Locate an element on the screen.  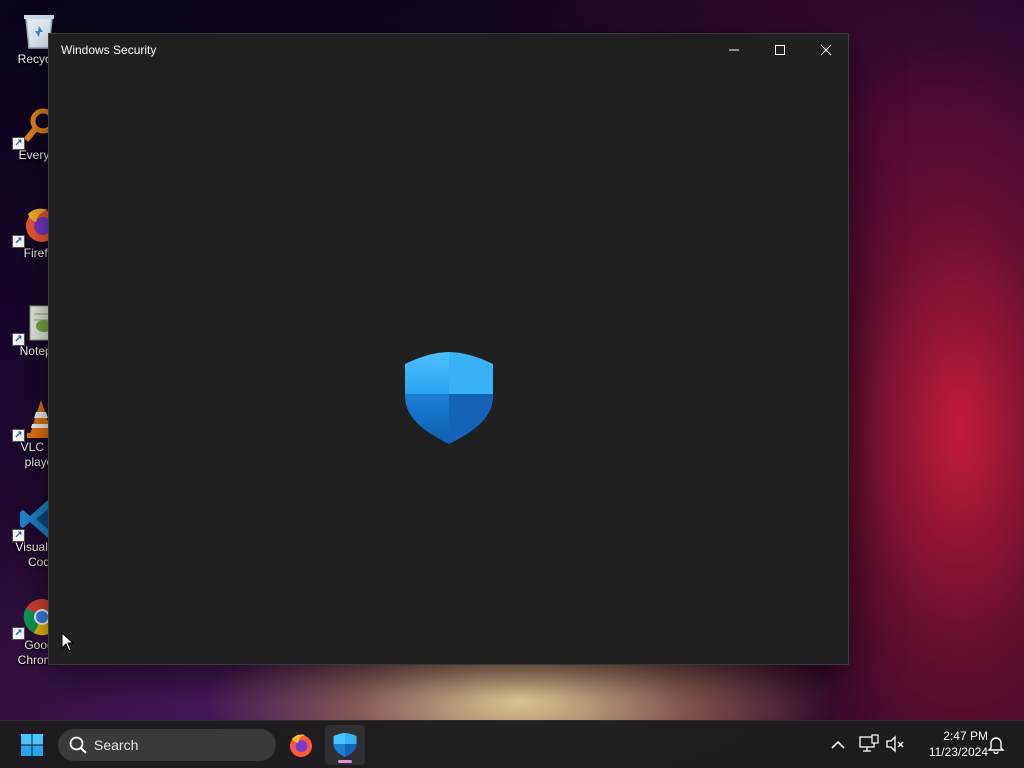
taskbar-search-box: Search is located at coordinates (167, 745).